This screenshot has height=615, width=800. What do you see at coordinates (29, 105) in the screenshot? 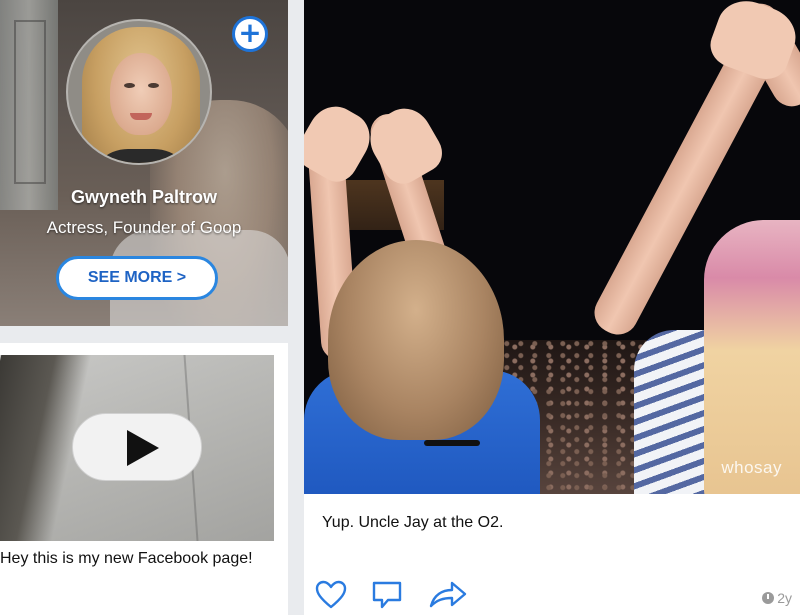
I see `background-photo` at bounding box center [29, 105].